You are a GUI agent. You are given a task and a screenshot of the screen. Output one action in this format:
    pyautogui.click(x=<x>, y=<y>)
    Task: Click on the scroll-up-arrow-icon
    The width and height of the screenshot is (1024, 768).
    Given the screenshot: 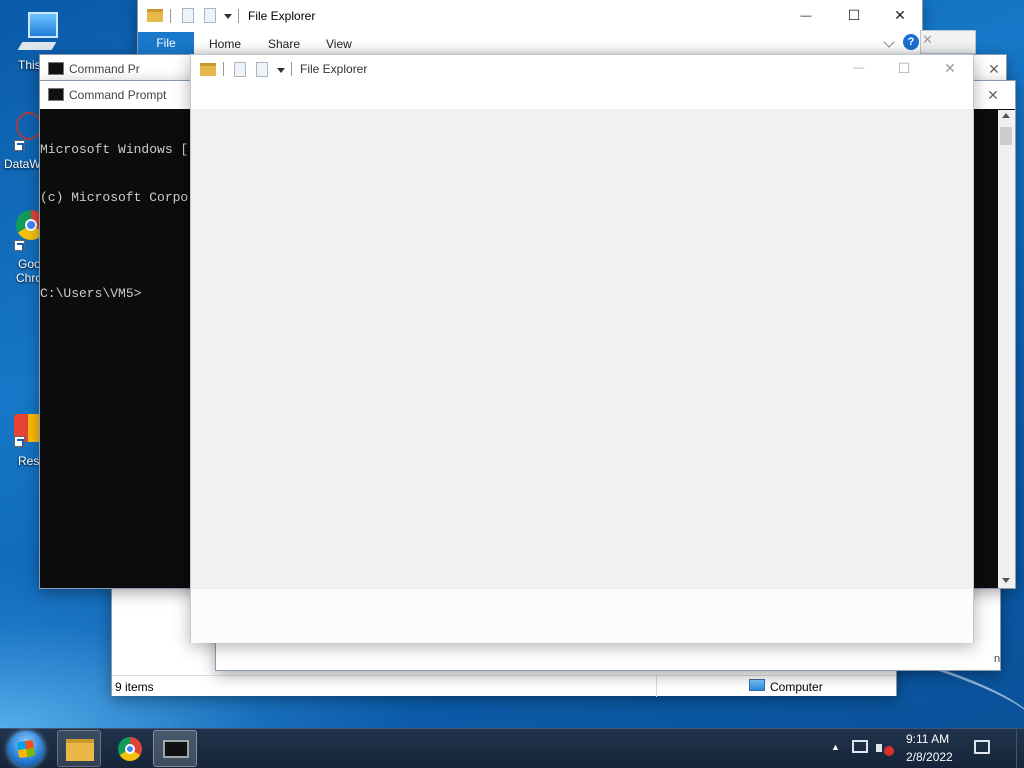 What is the action you would take?
    pyautogui.click(x=1006, y=115)
    